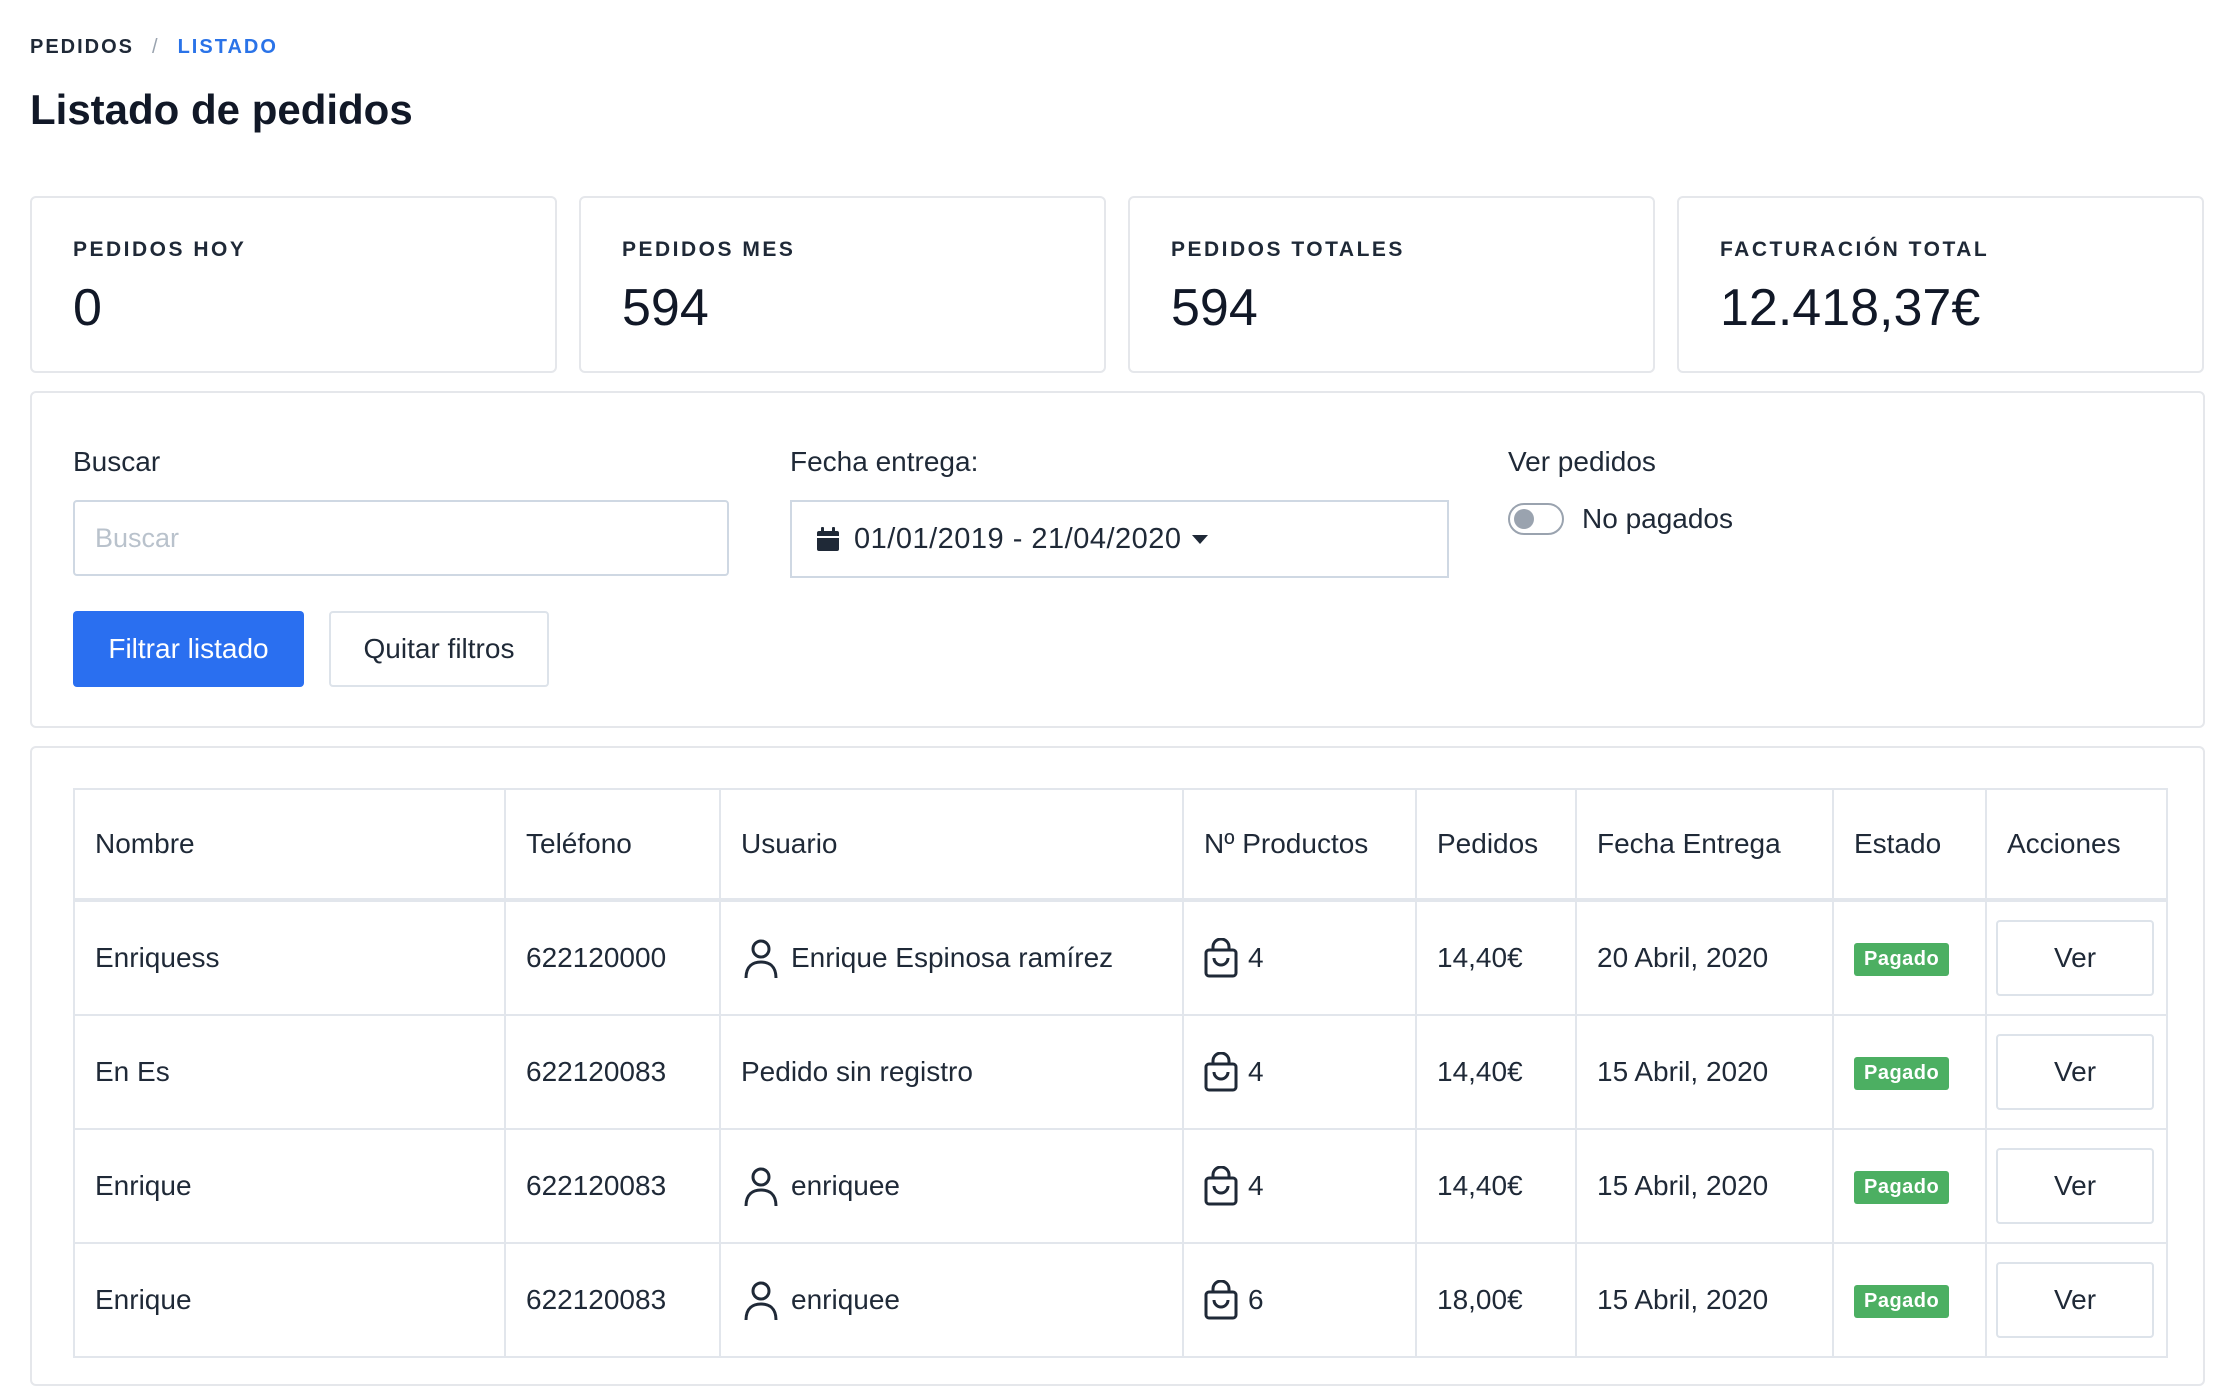 Image resolution: width=2232 pixels, height=1386 pixels. I want to click on stat-card-revenue: FACTURACIÓN TOTAL 12.418,37€, so click(1940, 284).